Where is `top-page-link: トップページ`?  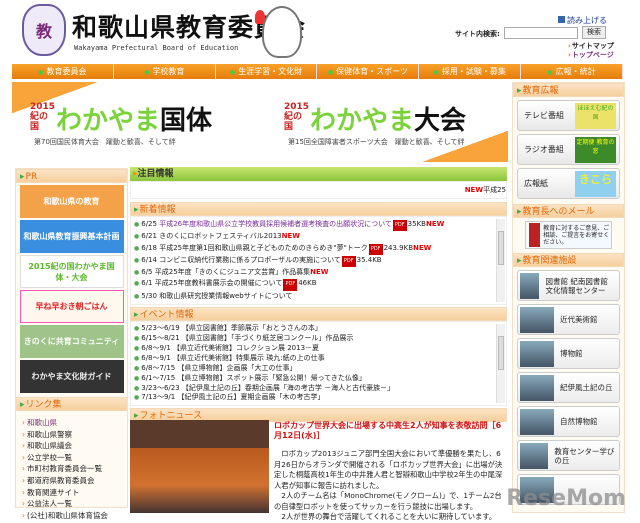 top-page-link: トップページ is located at coordinates (591, 55).